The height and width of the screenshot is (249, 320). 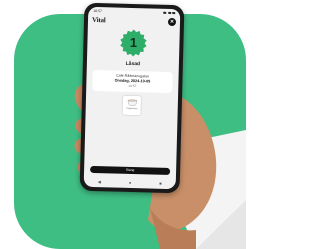 I want to click on status-icons, so click(x=169, y=13).